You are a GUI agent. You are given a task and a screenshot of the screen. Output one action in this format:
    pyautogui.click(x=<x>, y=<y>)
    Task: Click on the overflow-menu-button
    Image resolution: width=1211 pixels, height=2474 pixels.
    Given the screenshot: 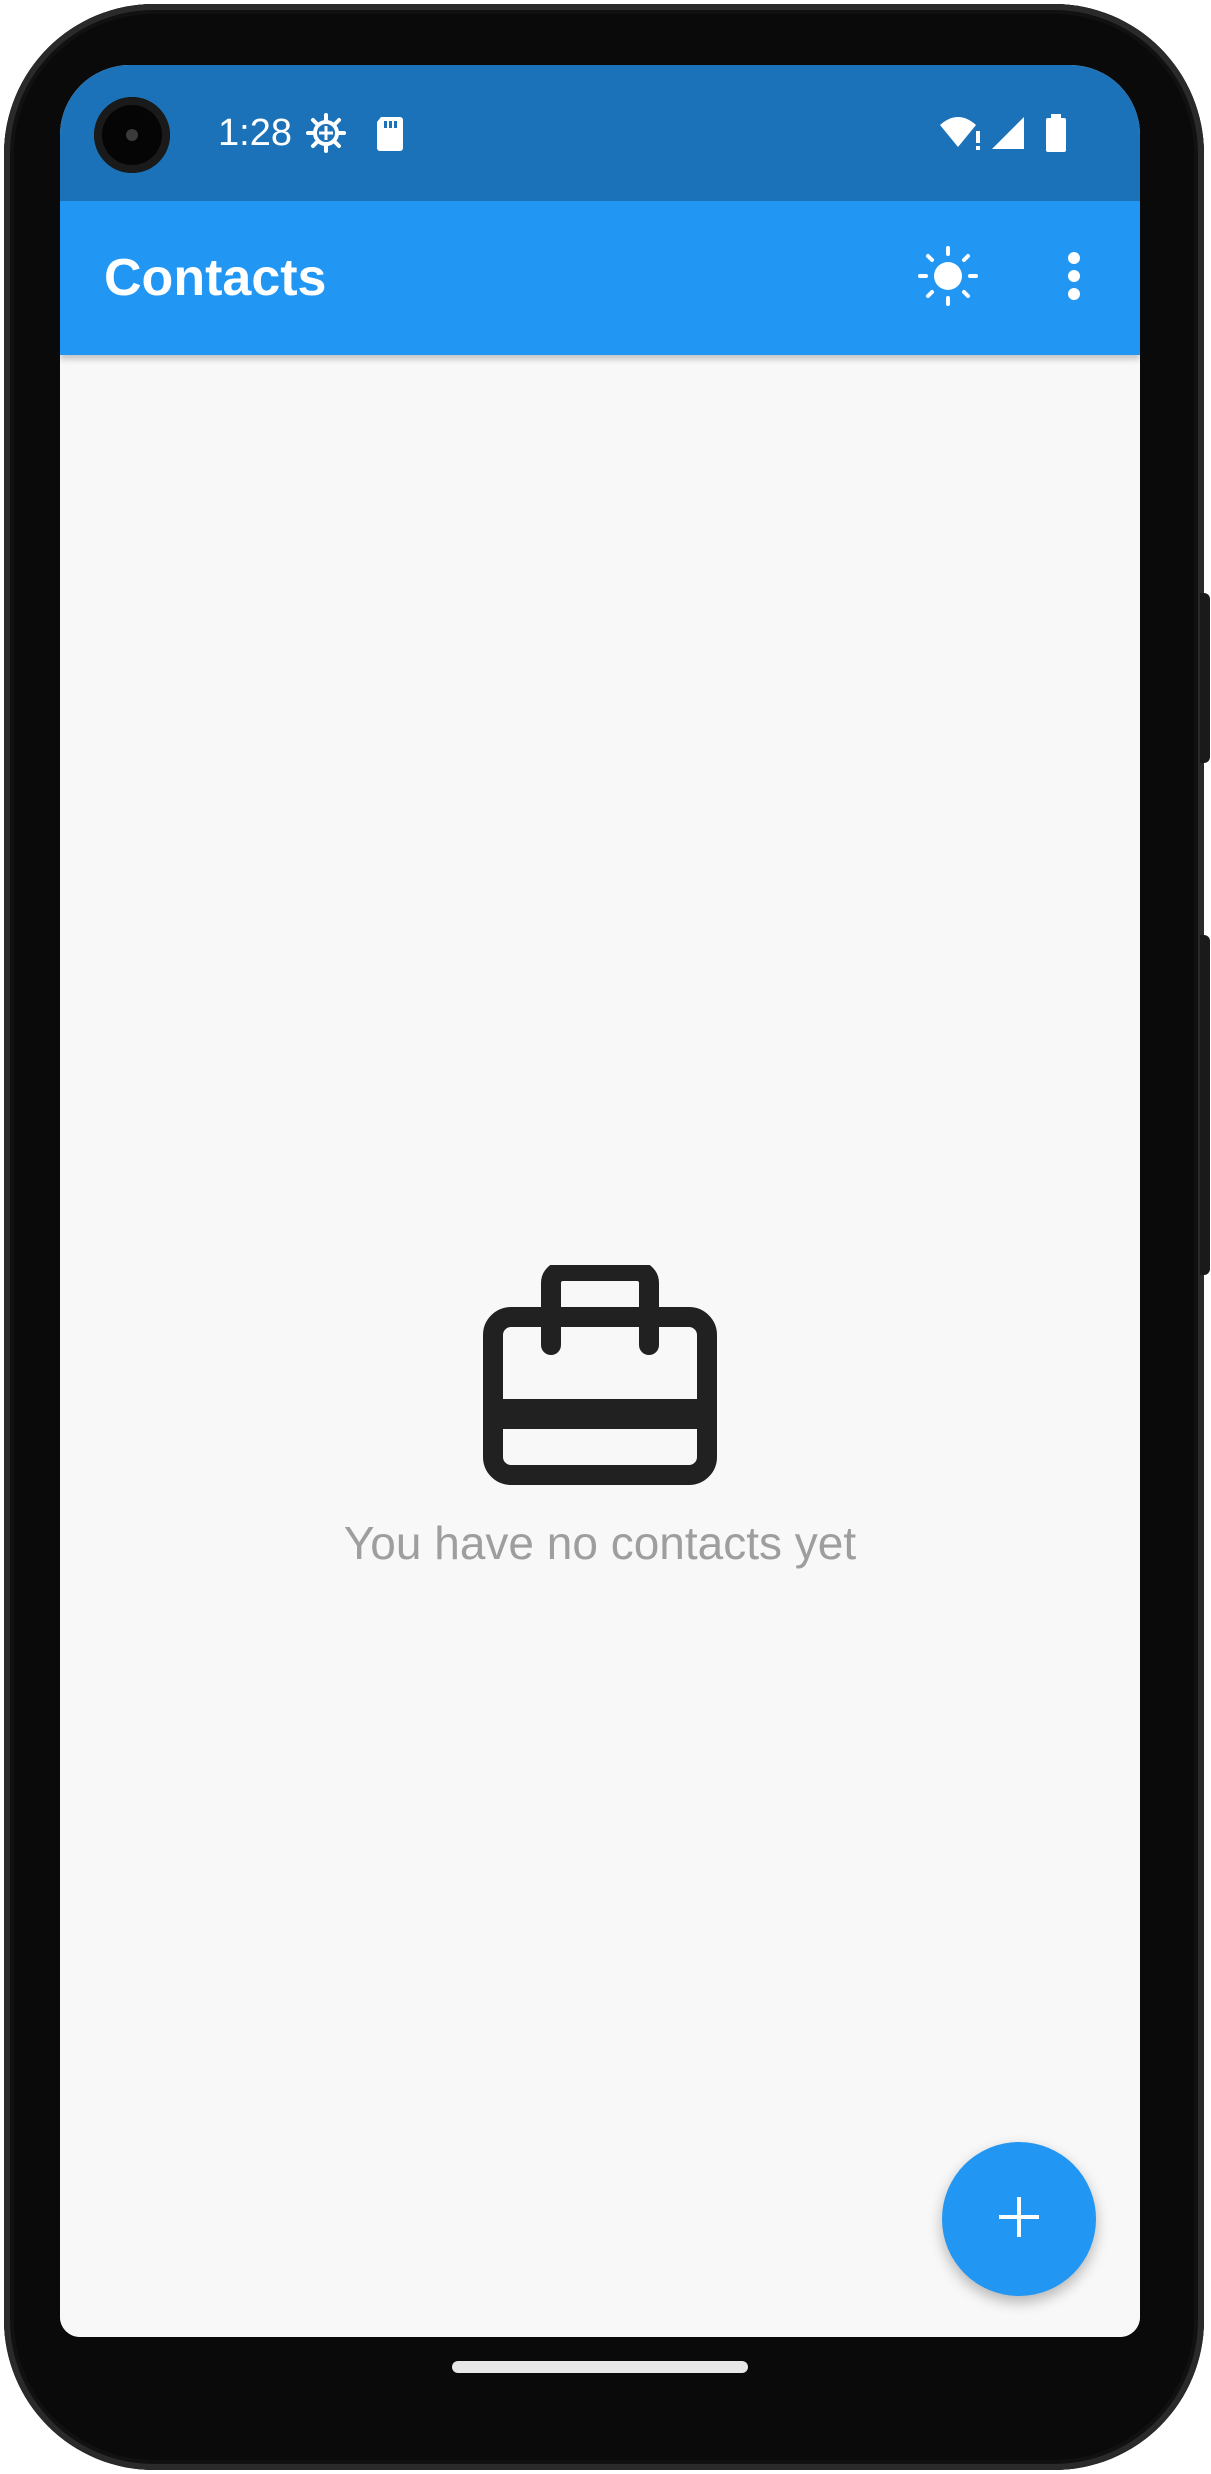 What is the action you would take?
    pyautogui.click(x=1074, y=278)
    